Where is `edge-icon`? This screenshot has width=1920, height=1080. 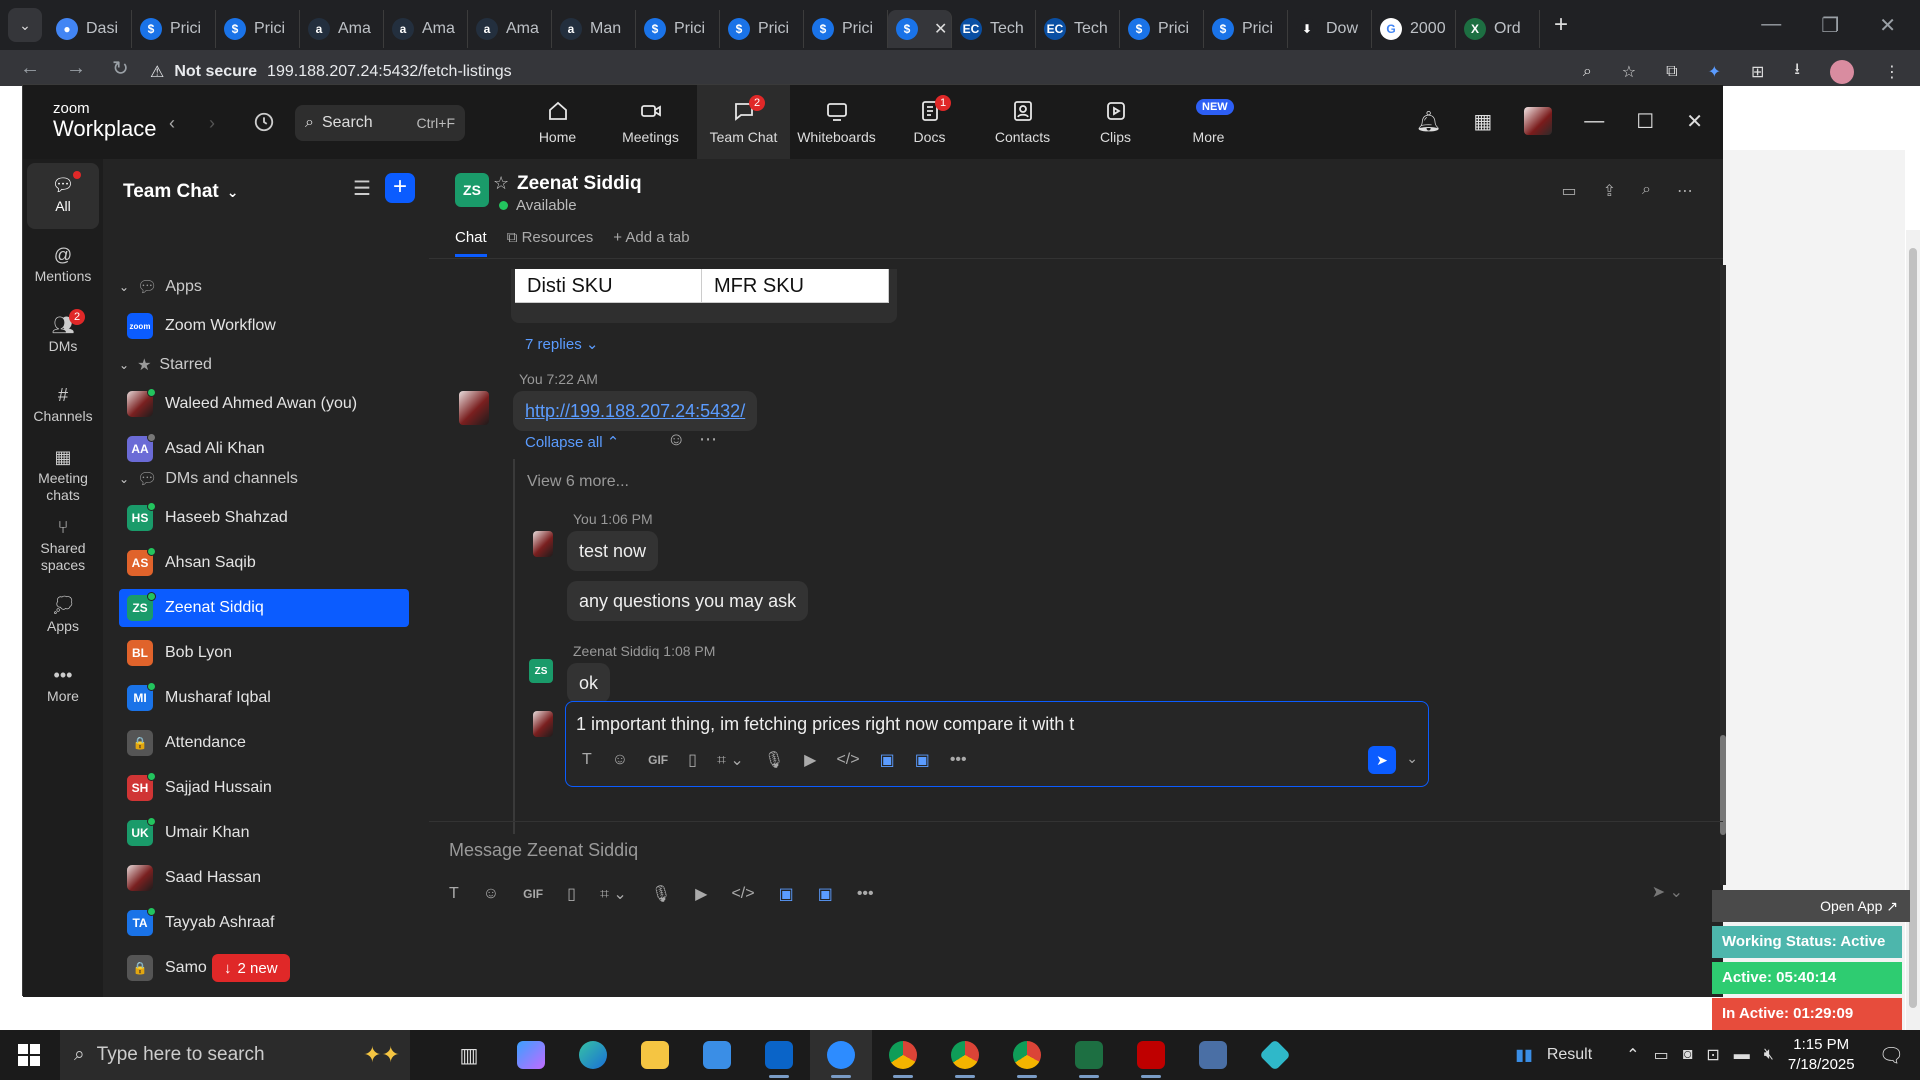
edge-icon is located at coordinates (593, 1055).